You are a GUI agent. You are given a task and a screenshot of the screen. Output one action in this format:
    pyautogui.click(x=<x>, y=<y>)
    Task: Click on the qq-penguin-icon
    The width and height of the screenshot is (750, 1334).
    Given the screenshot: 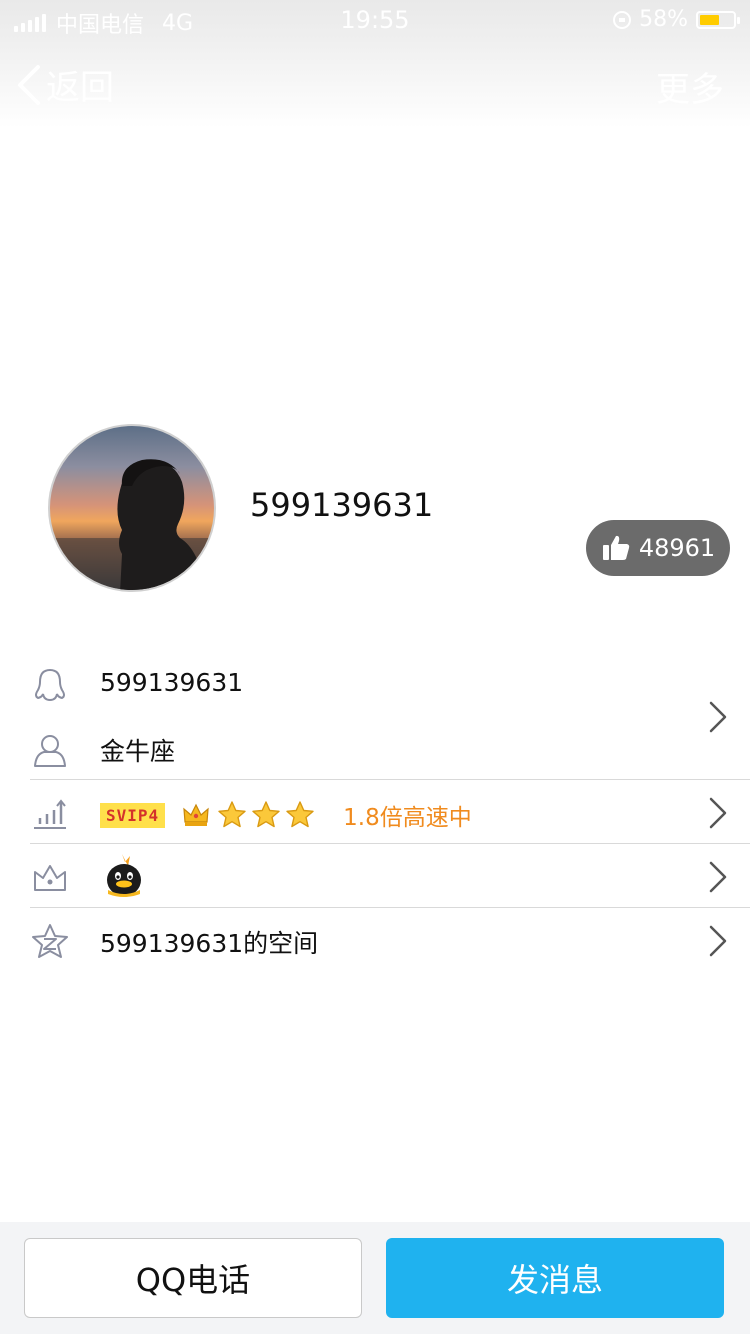 What is the action you would take?
    pyautogui.click(x=50, y=686)
    